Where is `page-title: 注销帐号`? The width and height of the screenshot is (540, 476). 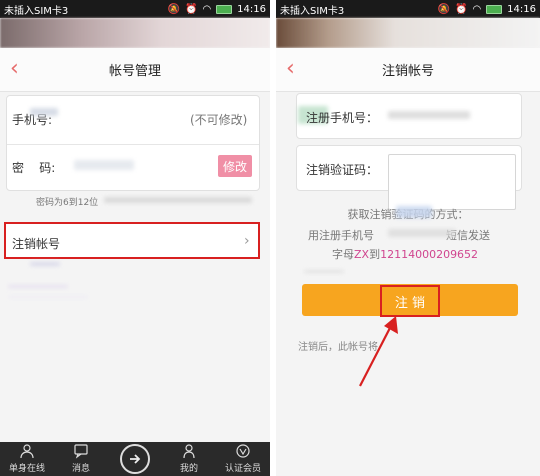
page-title: 注销帐号 is located at coordinates (407, 71).